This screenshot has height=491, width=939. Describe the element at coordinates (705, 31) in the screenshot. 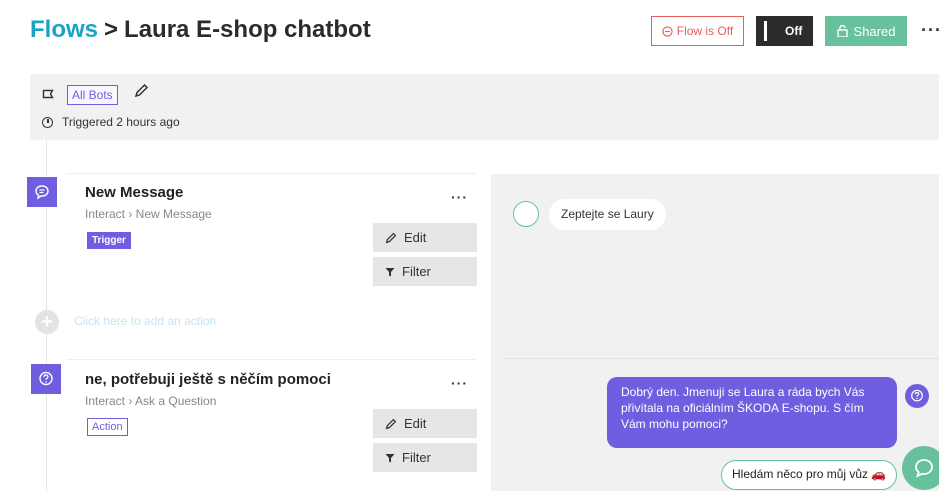

I see `flow-status-label: Flow is Off` at that location.